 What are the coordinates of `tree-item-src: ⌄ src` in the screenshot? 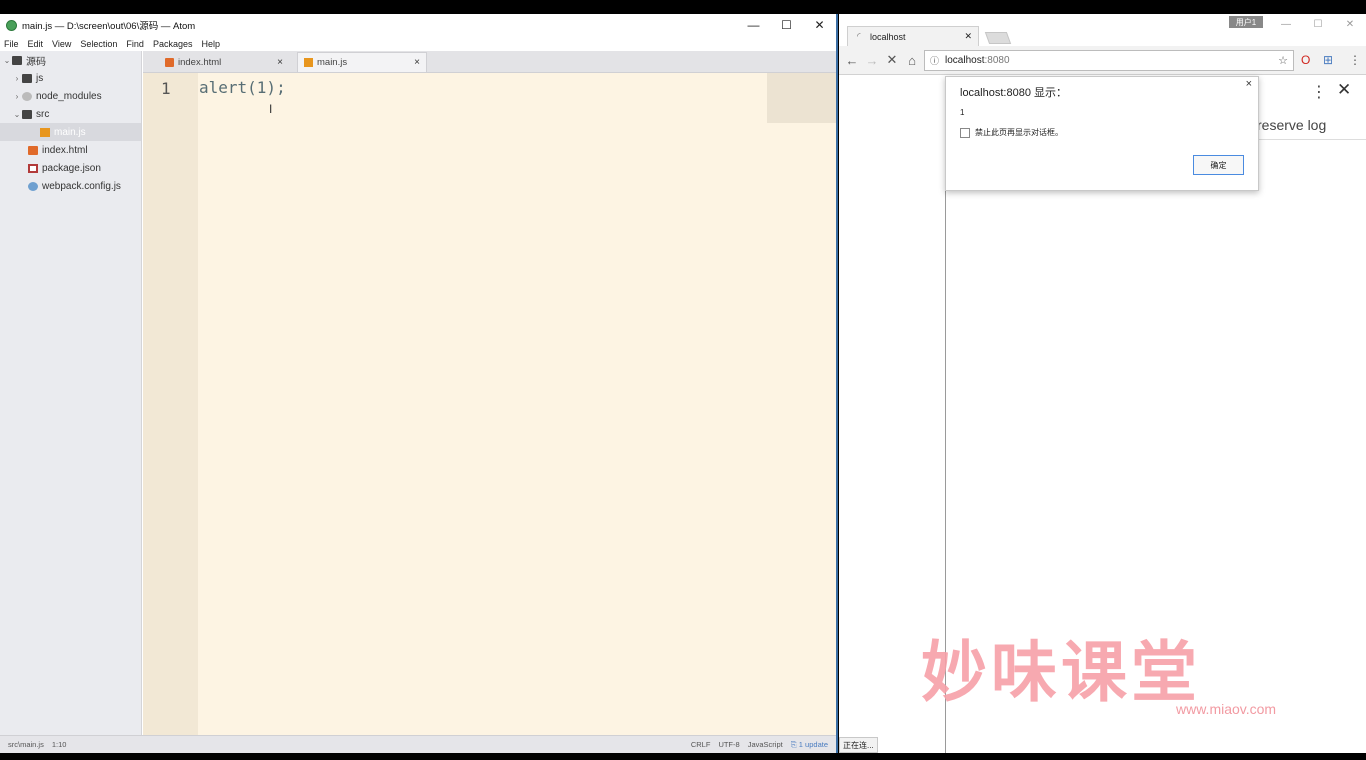 It's located at (70, 114).